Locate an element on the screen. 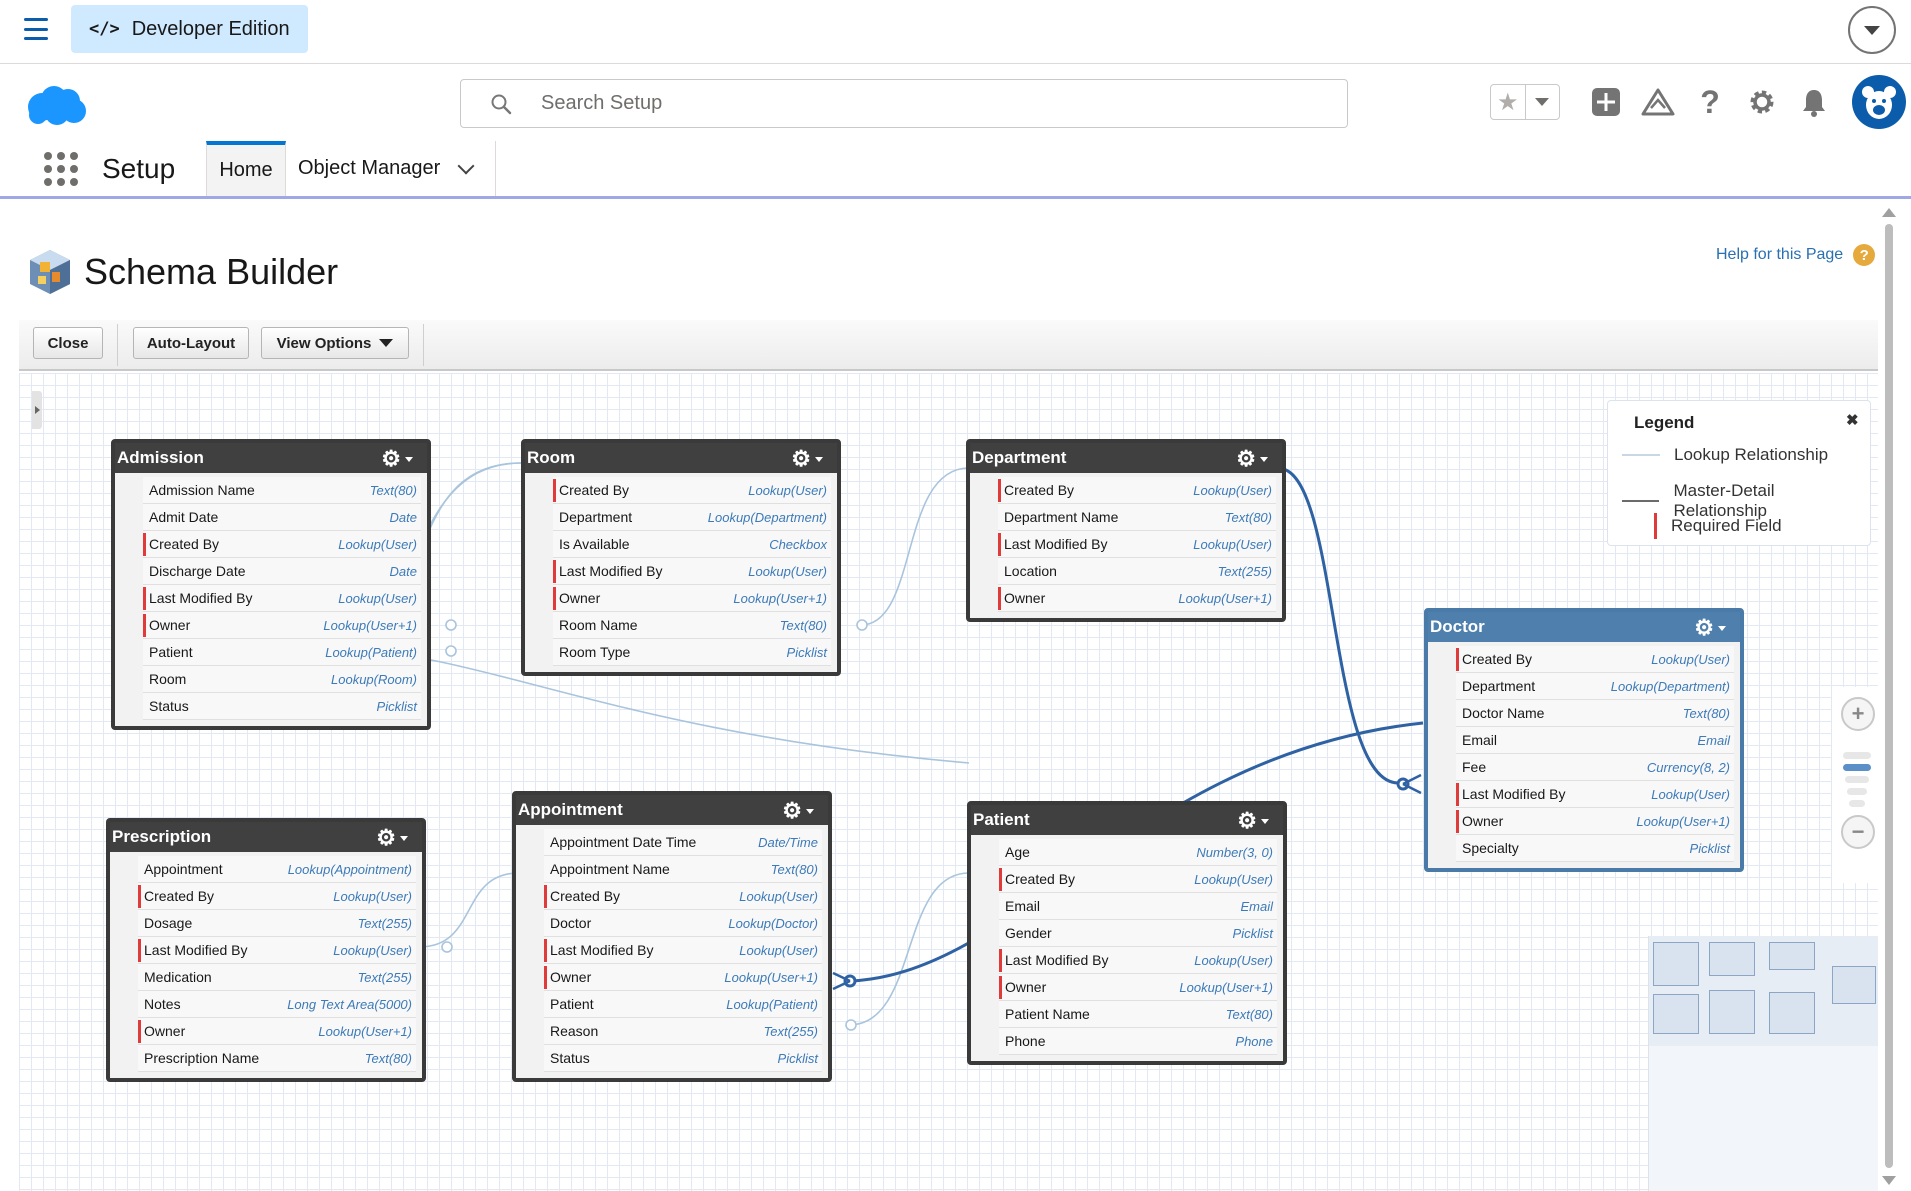 The height and width of the screenshot is (1191, 1911). field-row: Appointment Lookup(Appointment) is located at coordinates (277, 869).